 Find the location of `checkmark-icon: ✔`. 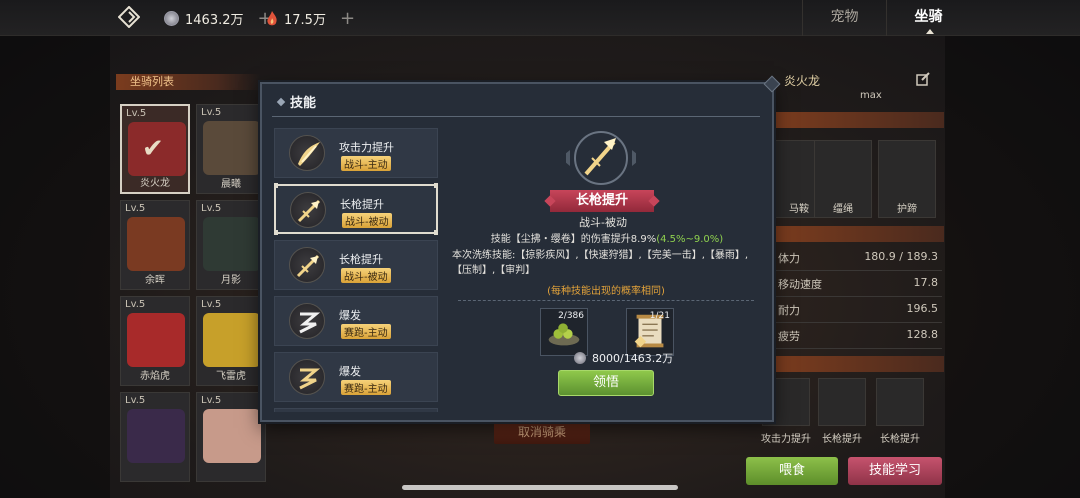

checkmark-icon: ✔ is located at coordinates (153, 149).